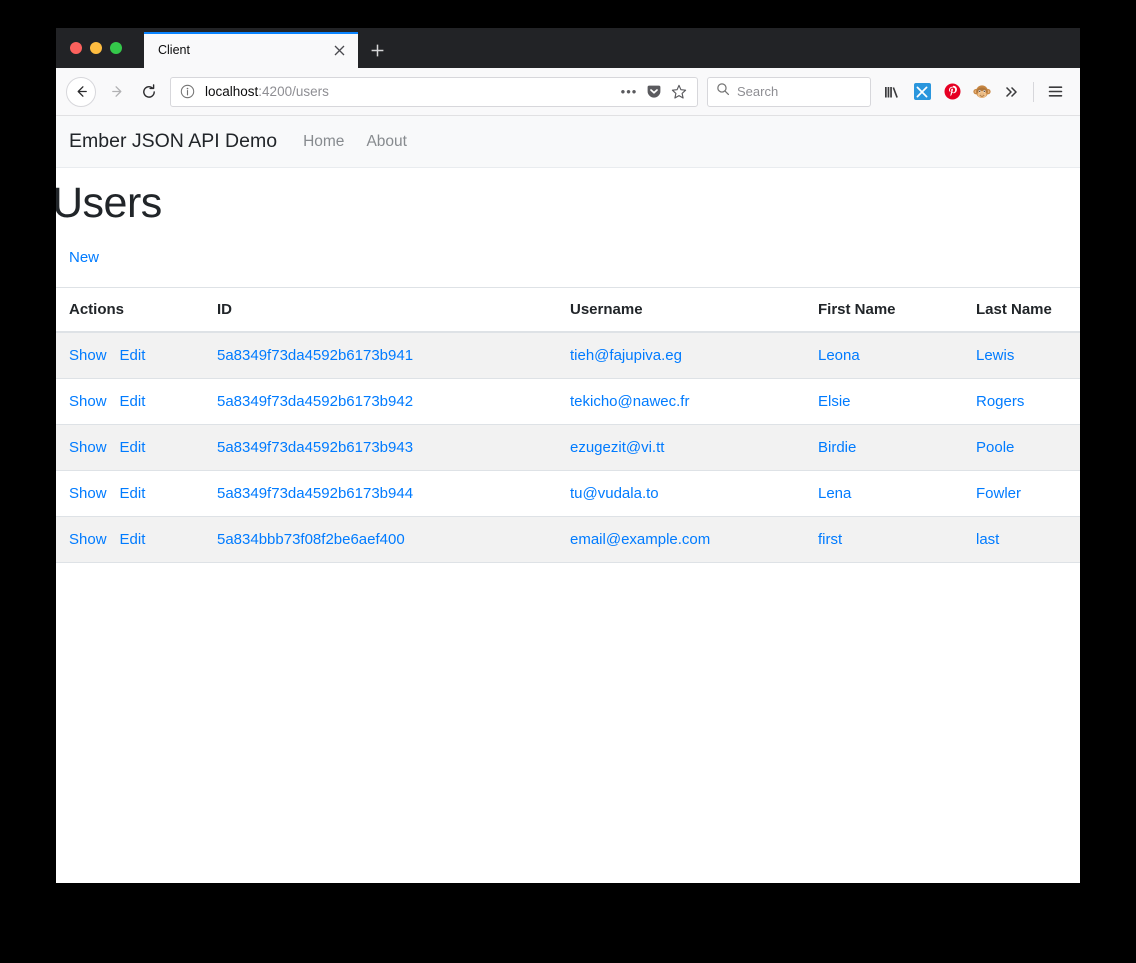 The image size is (1136, 963). I want to click on first-name-link: first, so click(830, 539).